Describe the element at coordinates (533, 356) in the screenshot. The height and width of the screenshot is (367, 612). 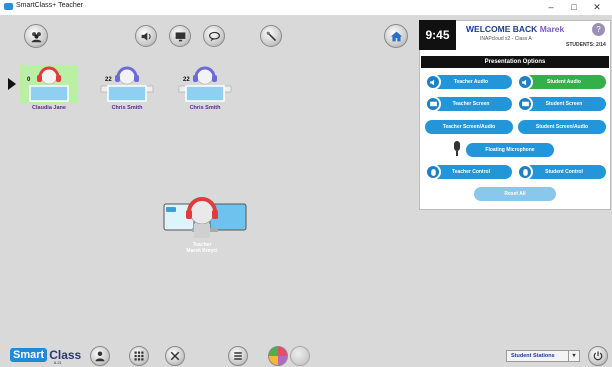
I see `stations-label: Student Stations` at that location.